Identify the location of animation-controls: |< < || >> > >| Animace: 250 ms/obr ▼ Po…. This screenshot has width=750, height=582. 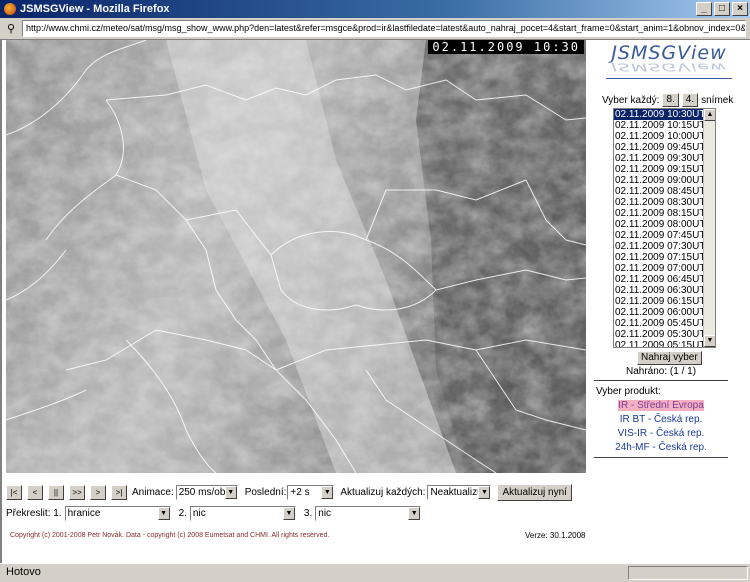
(296, 492).